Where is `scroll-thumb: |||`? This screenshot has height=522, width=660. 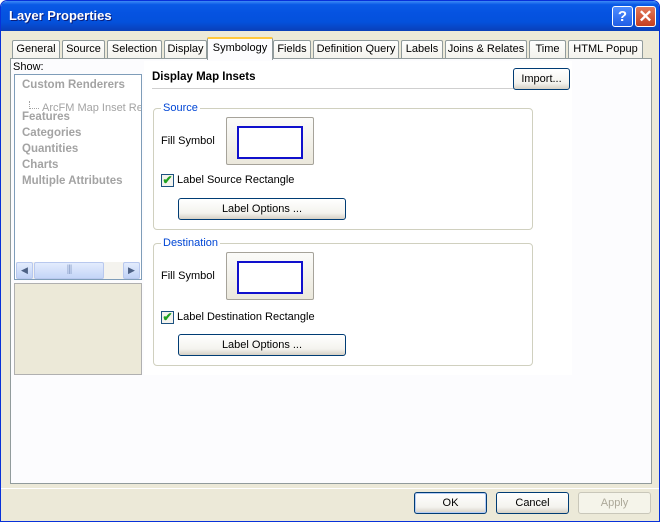
scroll-thumb: ||| is located at coordinates (69, 270).